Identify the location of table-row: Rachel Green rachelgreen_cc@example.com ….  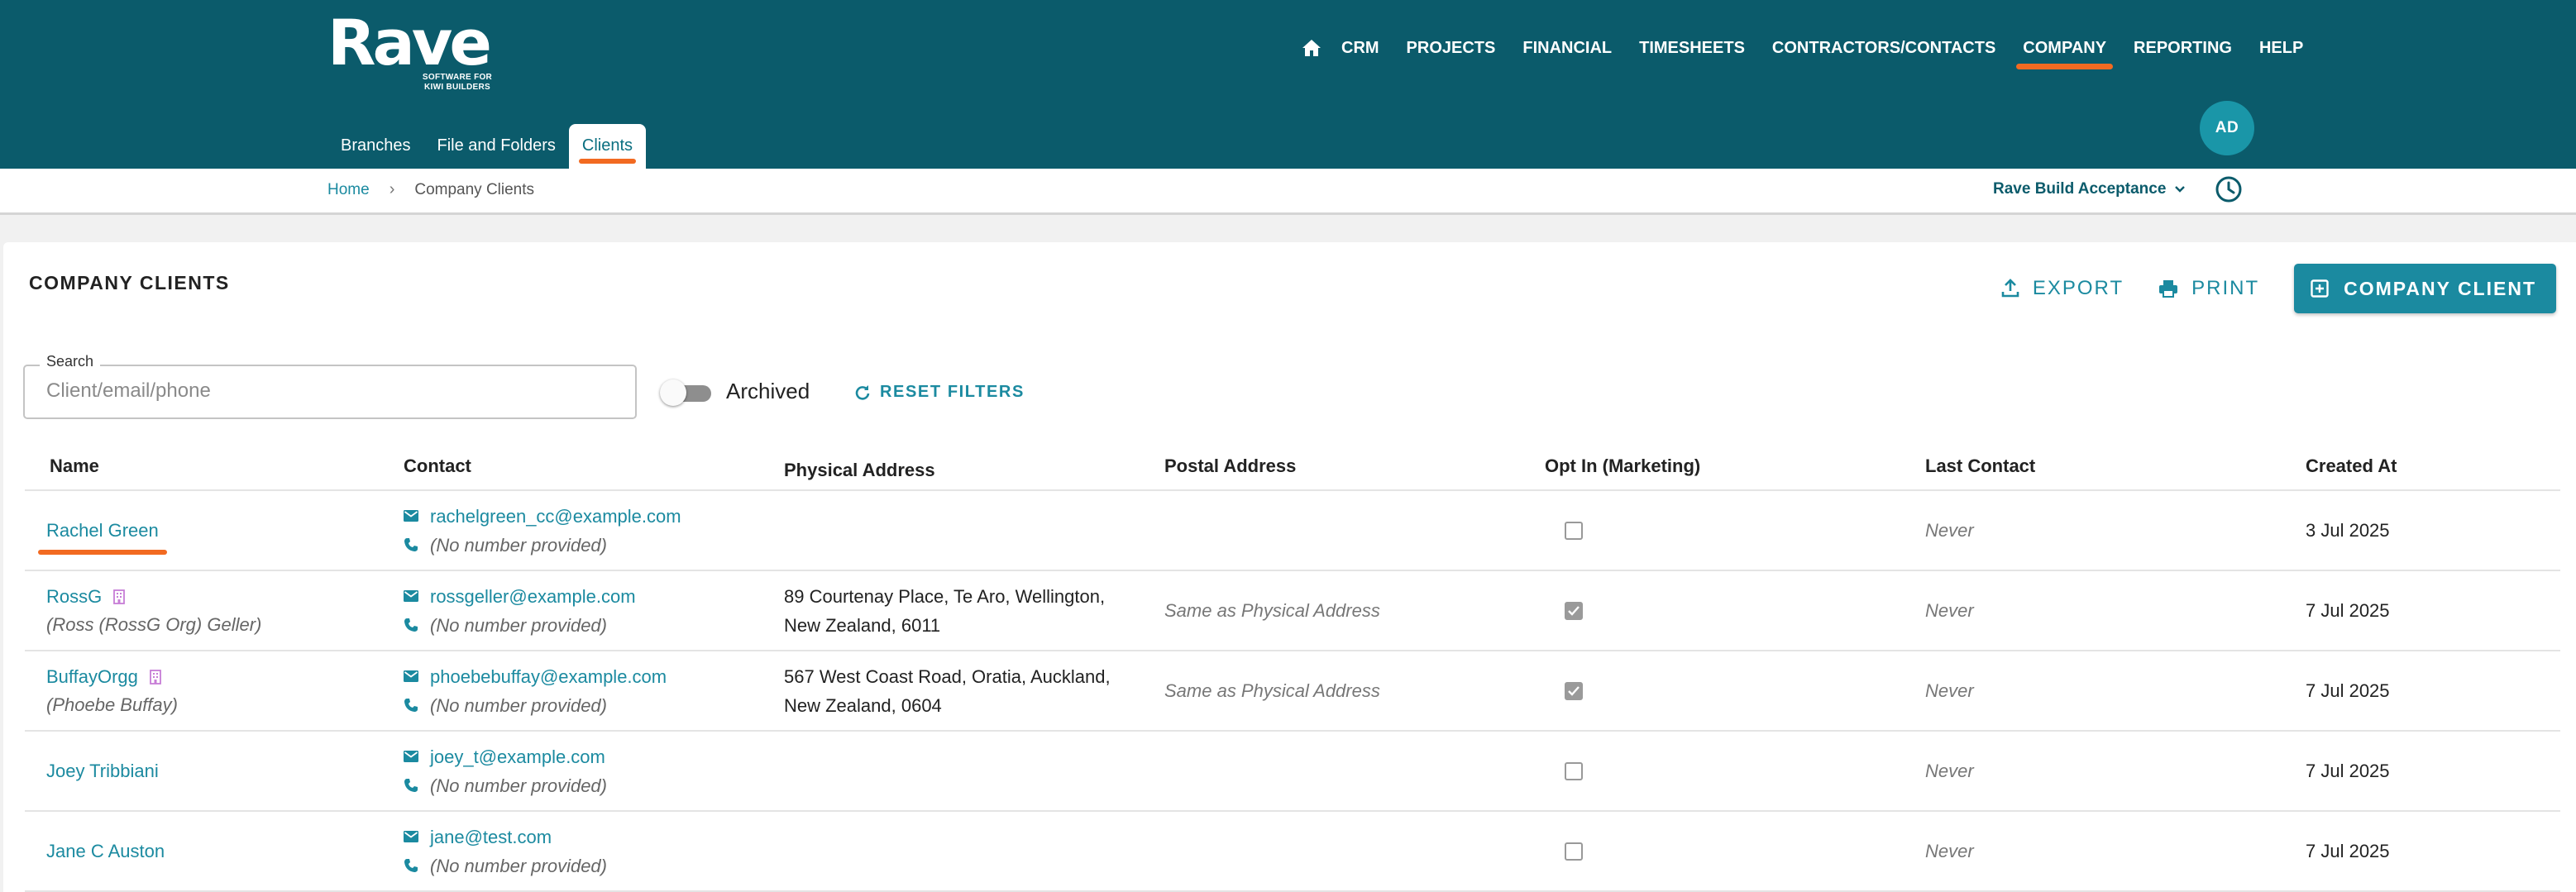
(1292, 531).